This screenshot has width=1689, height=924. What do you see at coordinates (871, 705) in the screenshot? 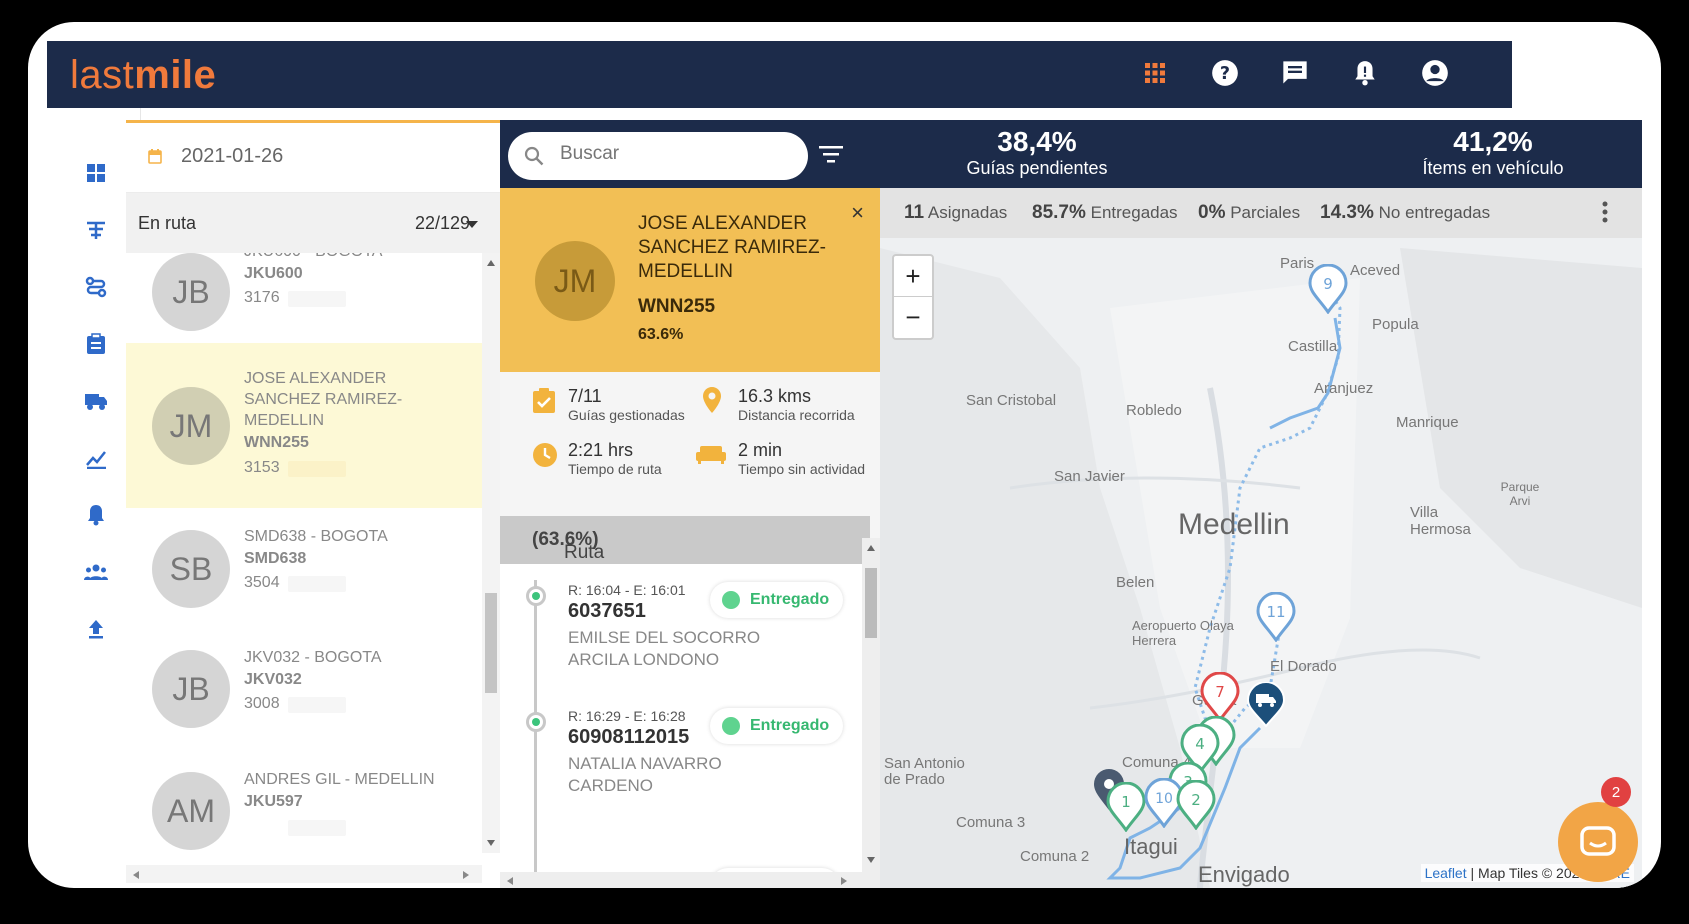
I see `detail-scrollbar` at bounding box center [871, 705].